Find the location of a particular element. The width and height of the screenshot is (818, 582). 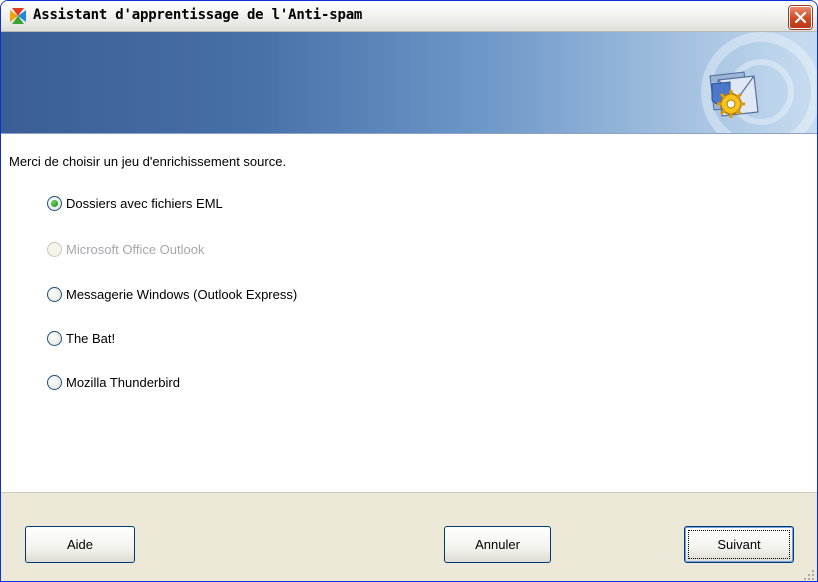

antispam-envelope-gear-icon is located at coordinates (734, 96).